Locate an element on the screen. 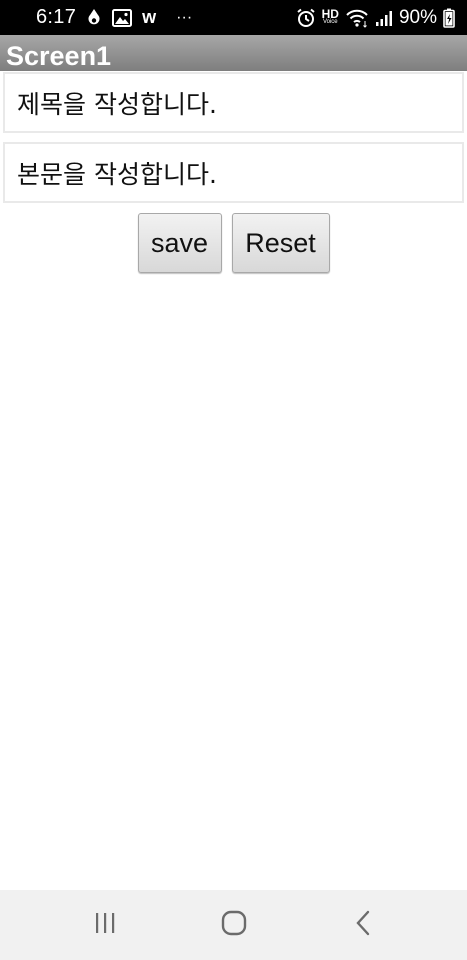 The image size is (467, 960). save-button: save is located at coordinates (179, 243).